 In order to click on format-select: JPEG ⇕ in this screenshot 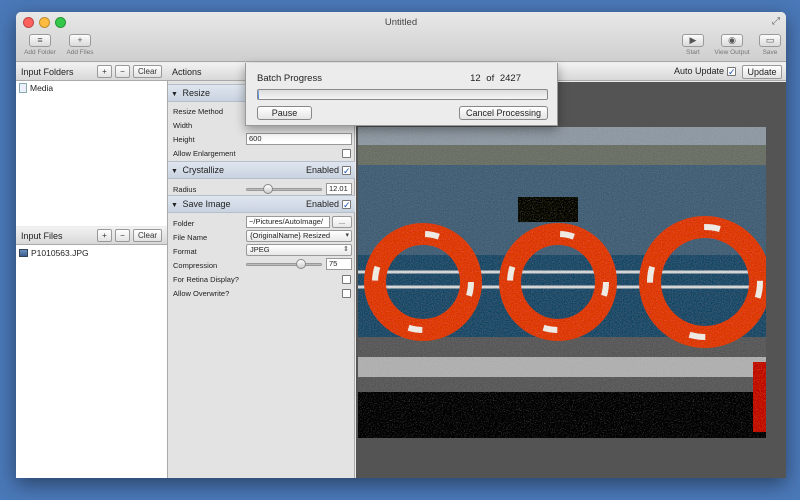, I will do `click(299, 250)`.